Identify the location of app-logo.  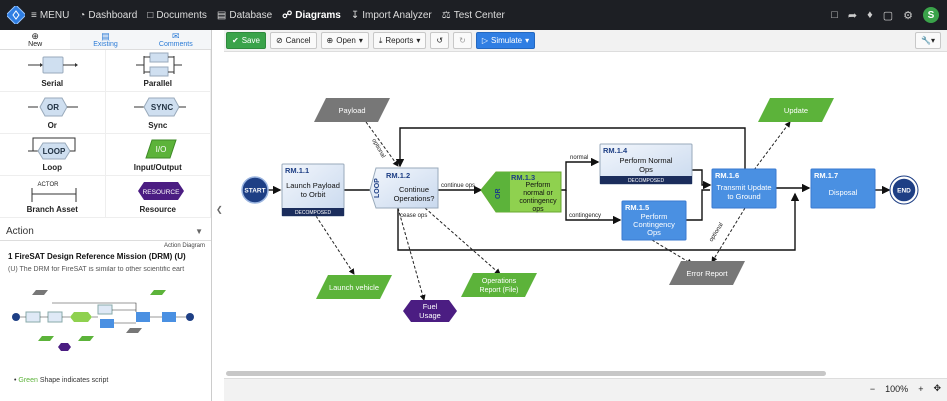
(16, 15).